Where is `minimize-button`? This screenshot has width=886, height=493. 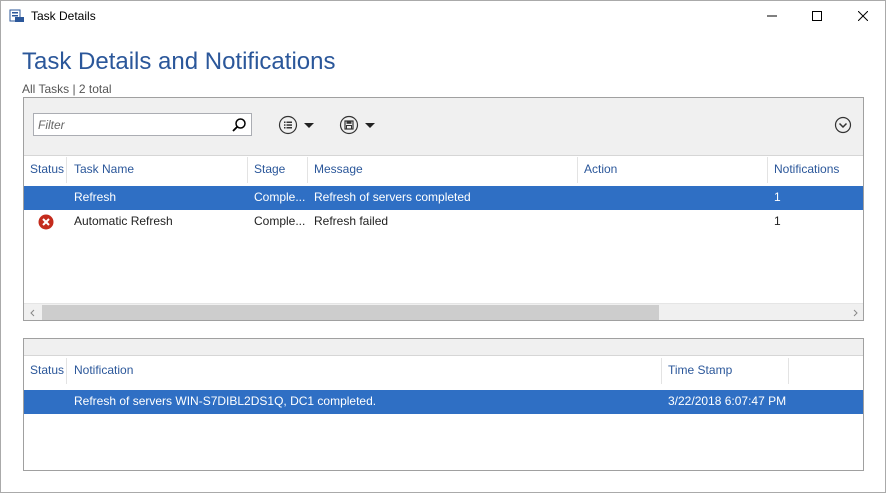 minimize-button is located at coordinates (771, 16).